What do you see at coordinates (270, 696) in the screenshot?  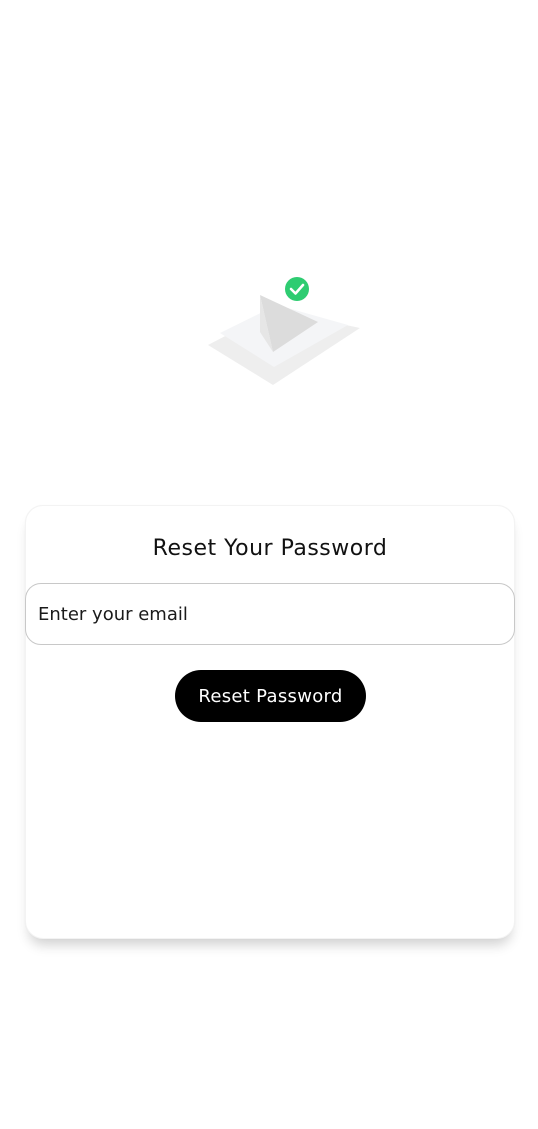 I see `reset-password-button: Reset Password` at bounding box center [270, 696].